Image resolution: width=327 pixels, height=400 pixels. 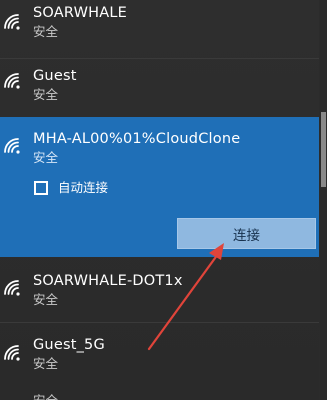 What do you see at coordinates (137, 139) in the screenshot?
I see `network-ssid: MHA-AL00%01%CloudClone` at bounding box center [137, 139].